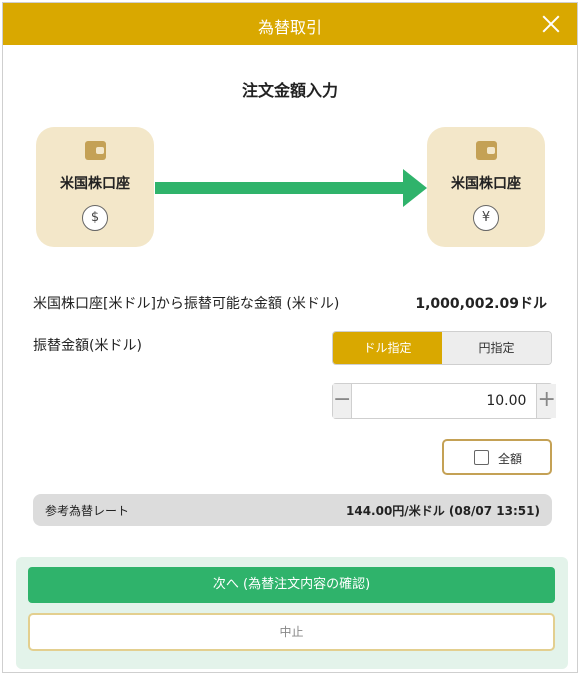  What do you see at coordinates (481, 304) in the screenshot?
I see `available-amount-value: 1,000,002.09ドル` at bounding box center [481, 304].